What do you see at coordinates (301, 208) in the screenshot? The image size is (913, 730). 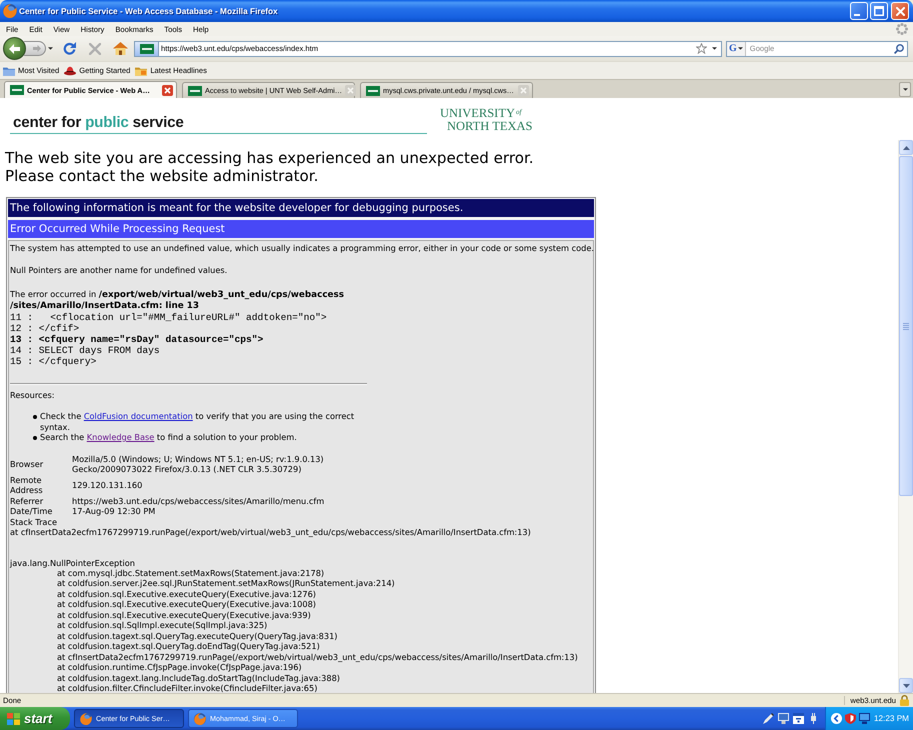 I see `debug-banner: The following information is meant for the website developer for debugging purposes.` at bounding box center [301, 208].